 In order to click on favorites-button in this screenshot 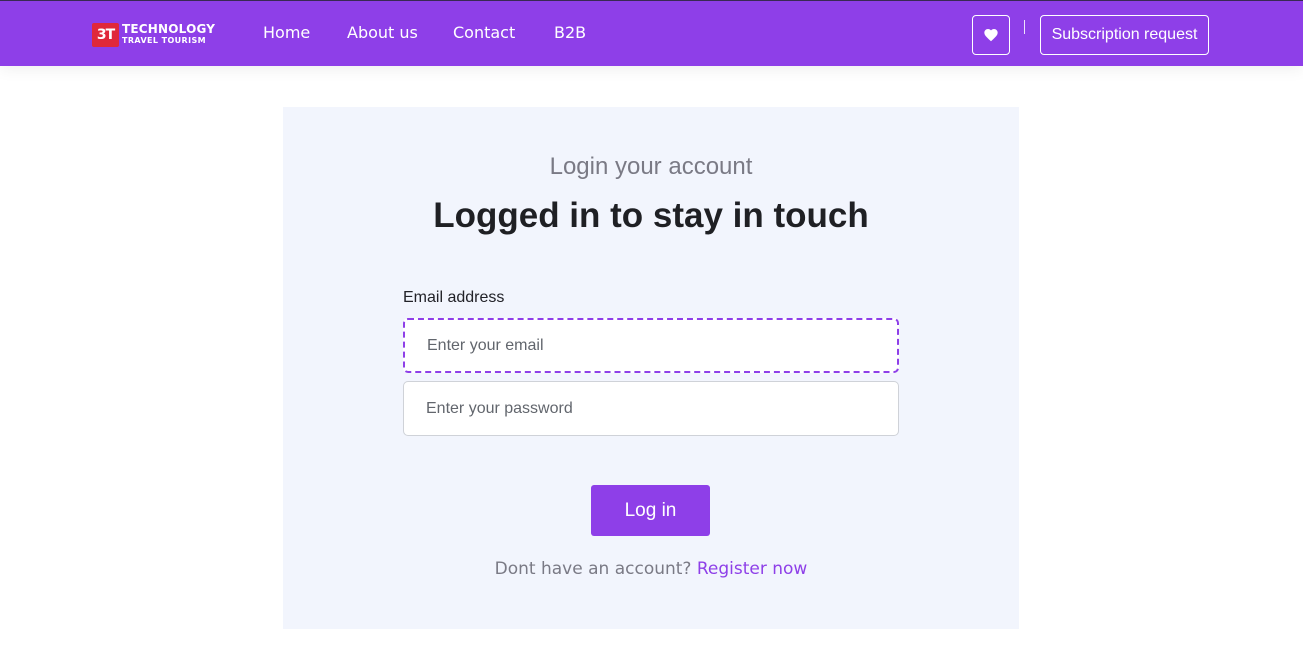, I will do `click(991, 35)`.